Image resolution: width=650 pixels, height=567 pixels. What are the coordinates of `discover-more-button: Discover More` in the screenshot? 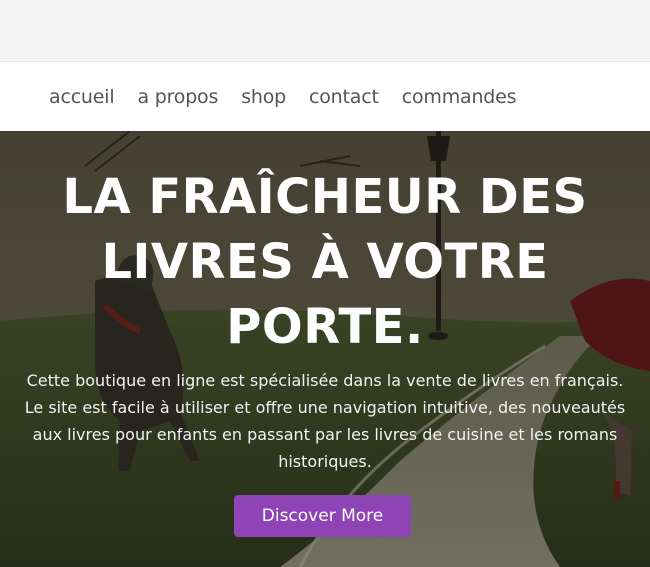 It's located at (322, 516).